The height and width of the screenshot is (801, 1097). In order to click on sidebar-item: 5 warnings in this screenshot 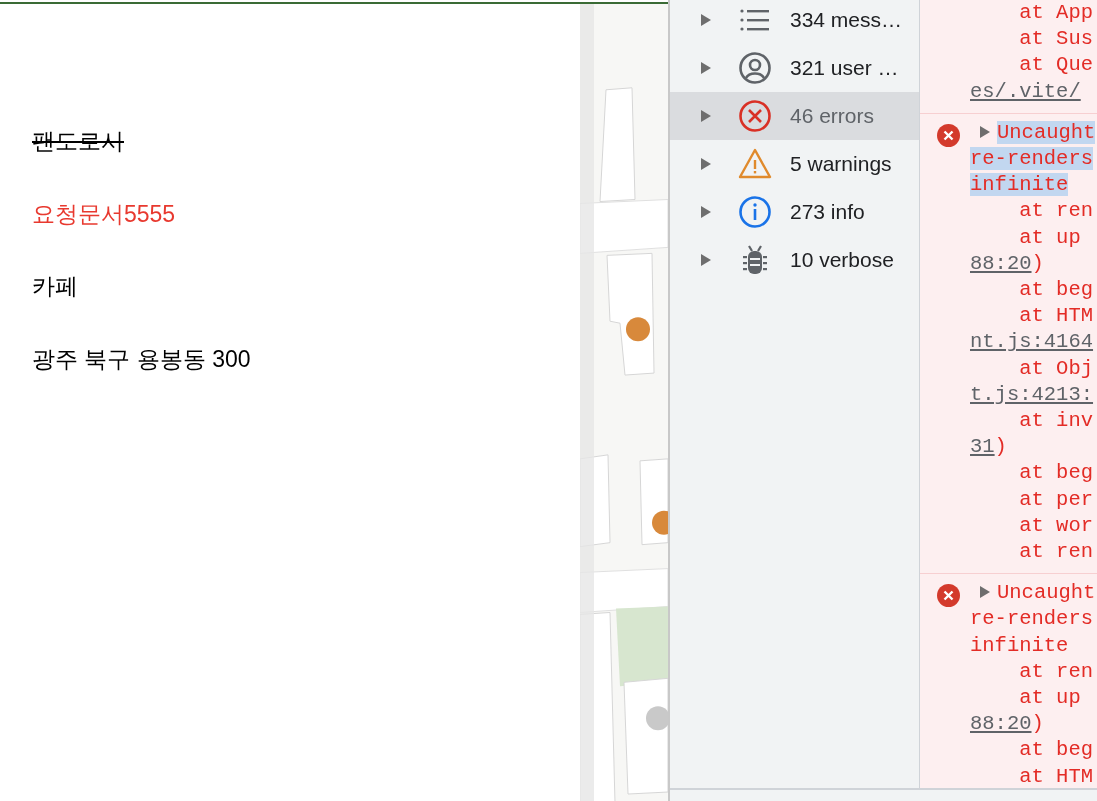, I will do `click(794, 164)`.